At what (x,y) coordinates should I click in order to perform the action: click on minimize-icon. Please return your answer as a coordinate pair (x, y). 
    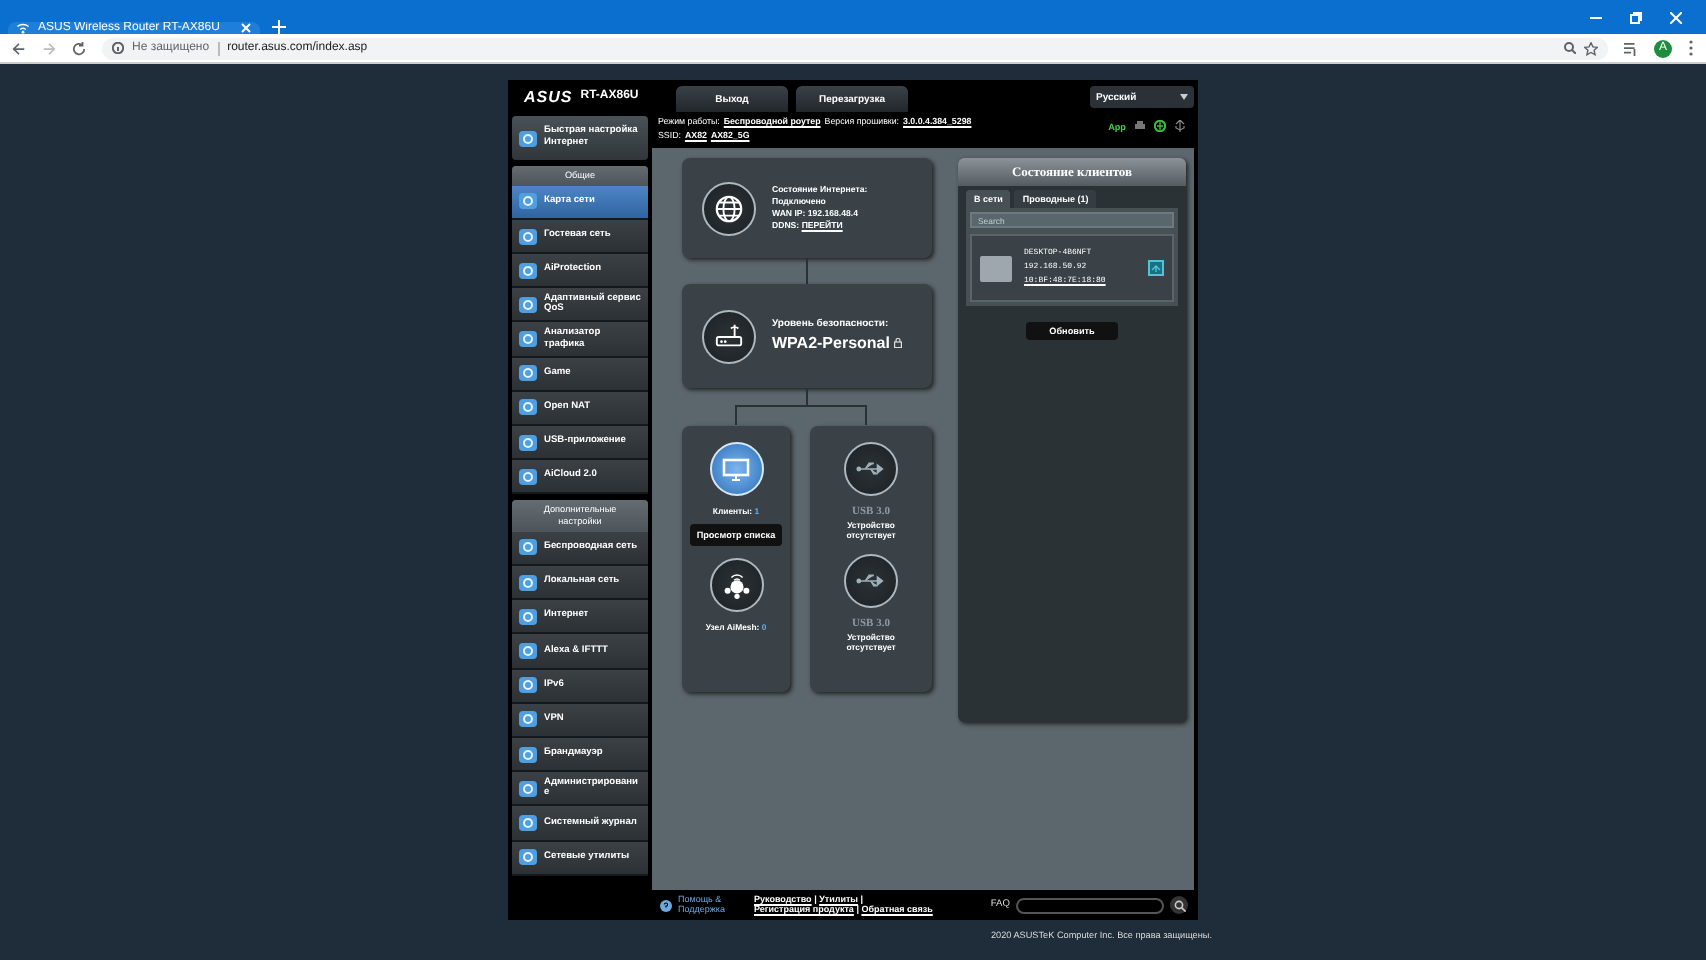
    Looking at the image, I should click on (1596, 17).